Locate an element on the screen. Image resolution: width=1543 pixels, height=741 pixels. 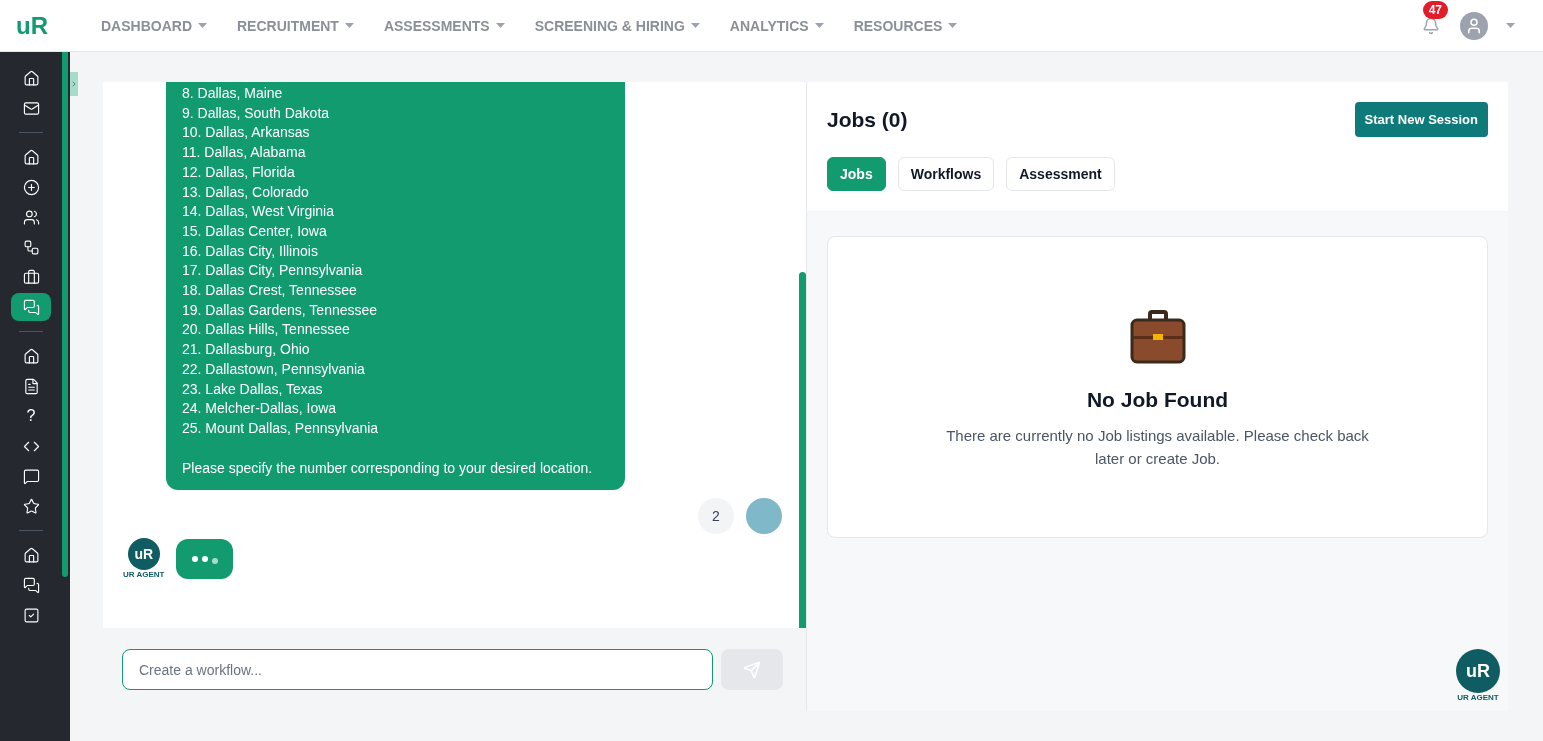
nav-menu: ASSESSMENTS is located at coordinates (444, 25).